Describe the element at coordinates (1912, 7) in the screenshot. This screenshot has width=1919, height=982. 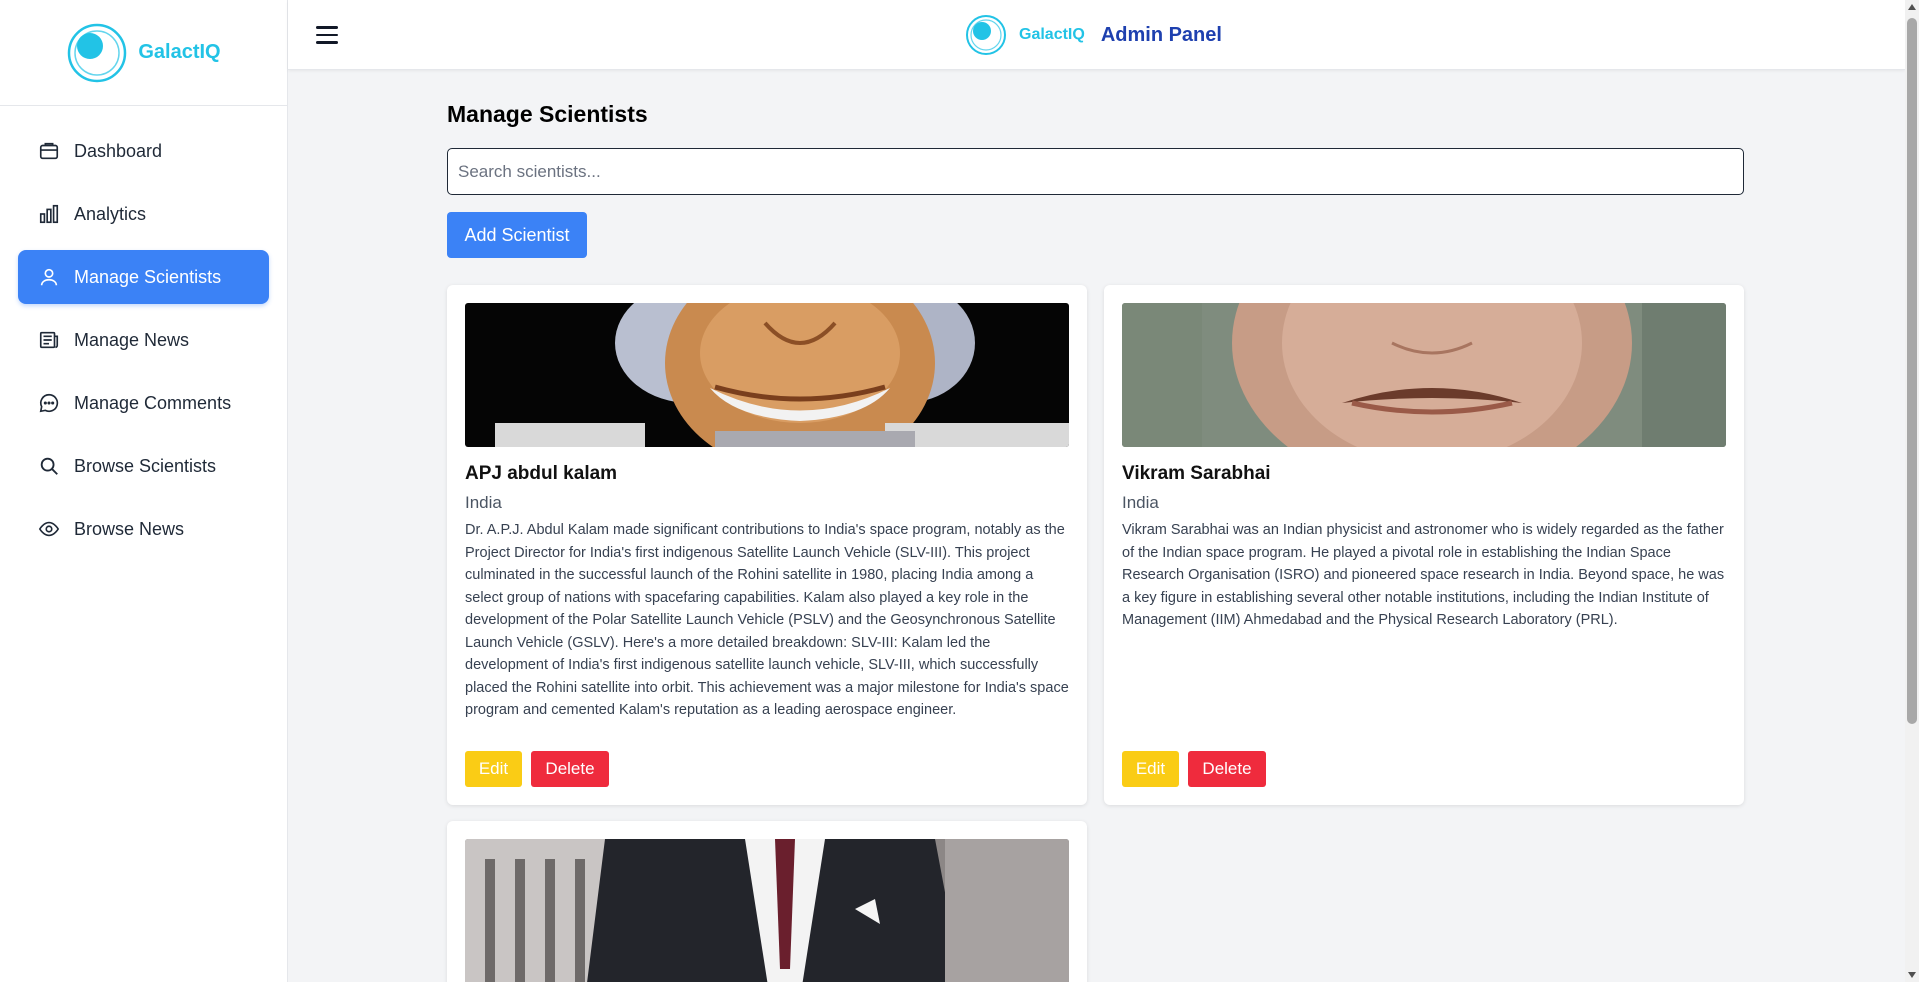
I see `scroll-up-icon` at that location.